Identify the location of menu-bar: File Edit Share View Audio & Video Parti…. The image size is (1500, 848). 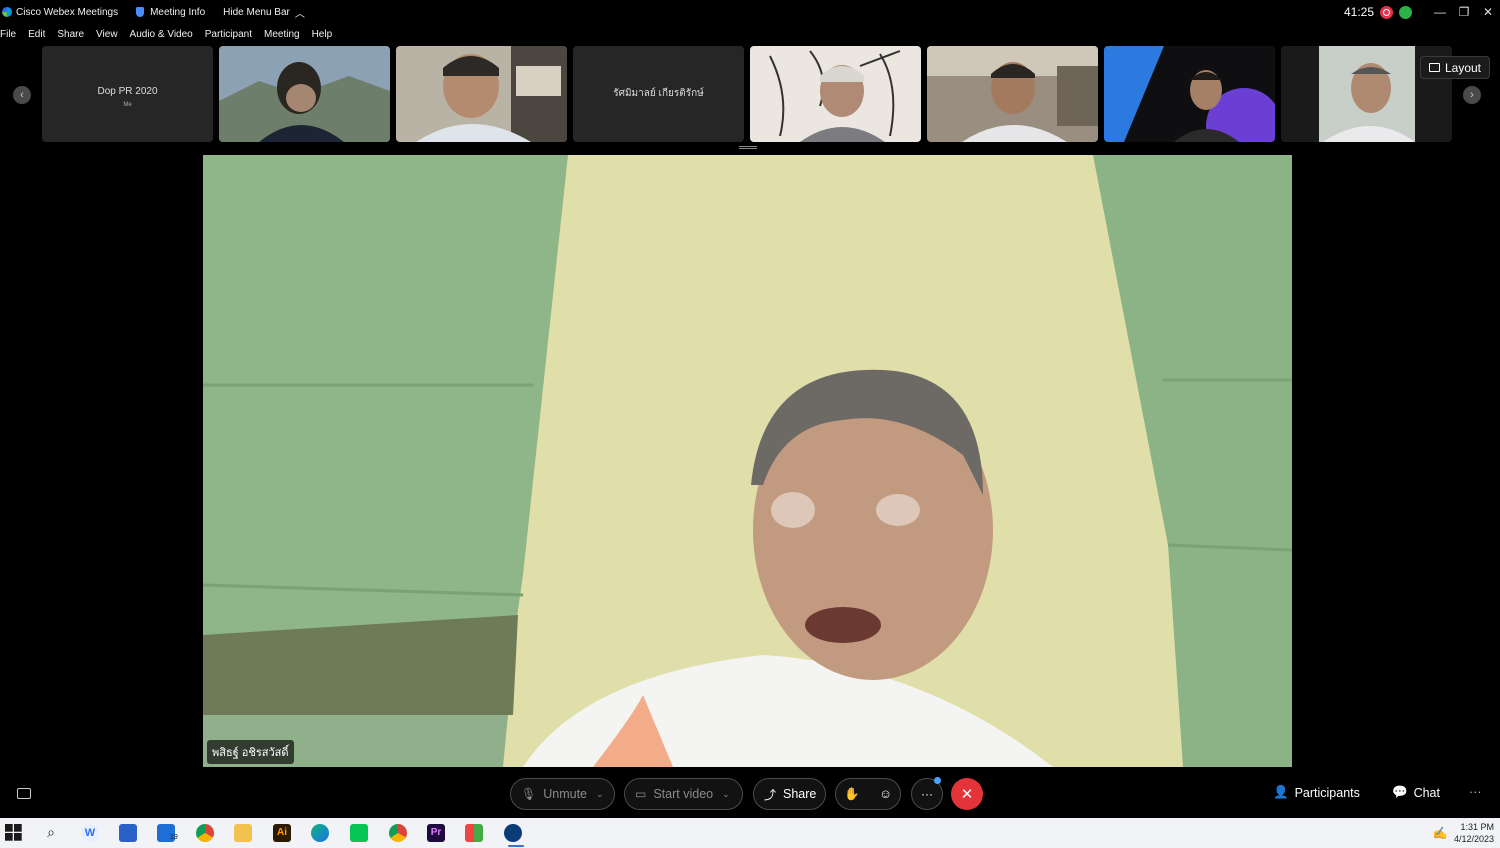
(172, 34).